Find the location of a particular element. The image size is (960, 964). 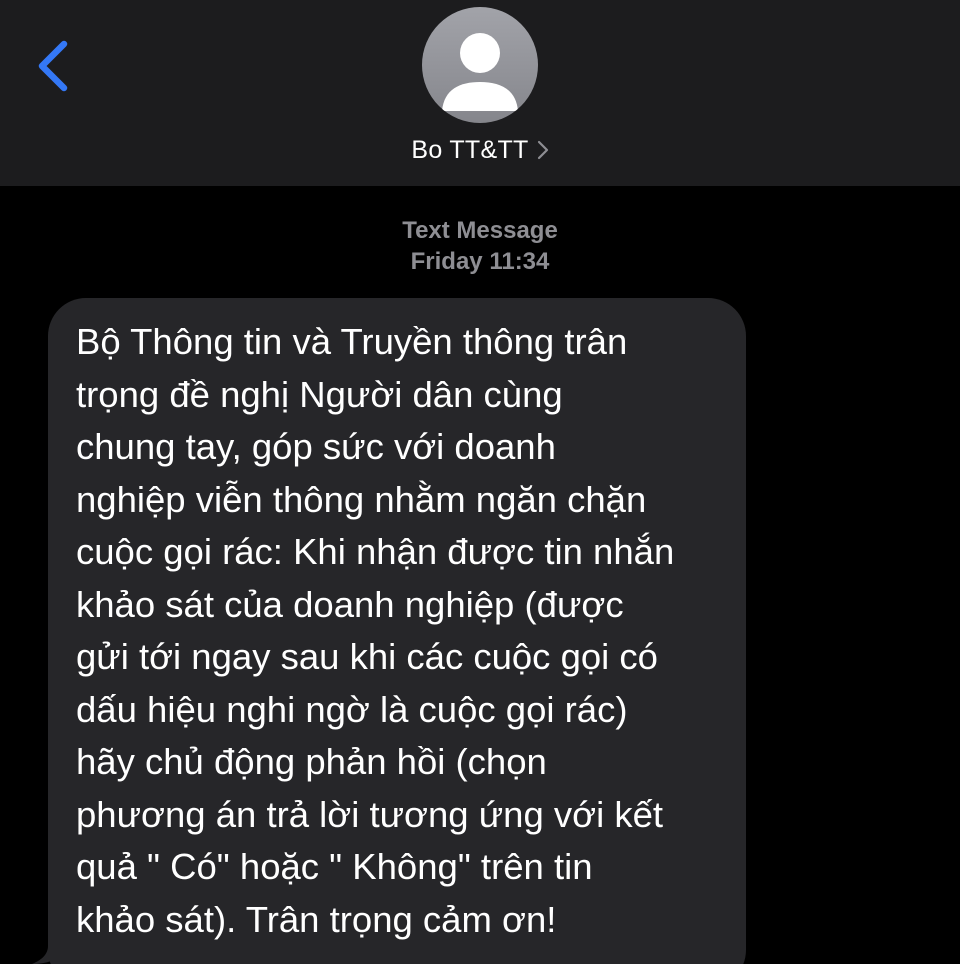

back-button is located at coordinates (55, 66).